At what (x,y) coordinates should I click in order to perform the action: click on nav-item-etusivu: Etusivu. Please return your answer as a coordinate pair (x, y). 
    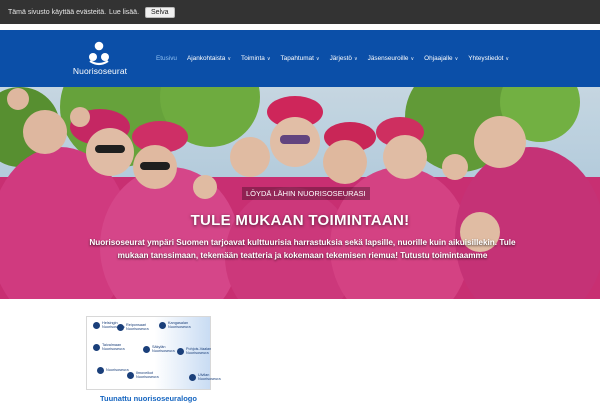
    Looking at the image, I should click on (166, 58).